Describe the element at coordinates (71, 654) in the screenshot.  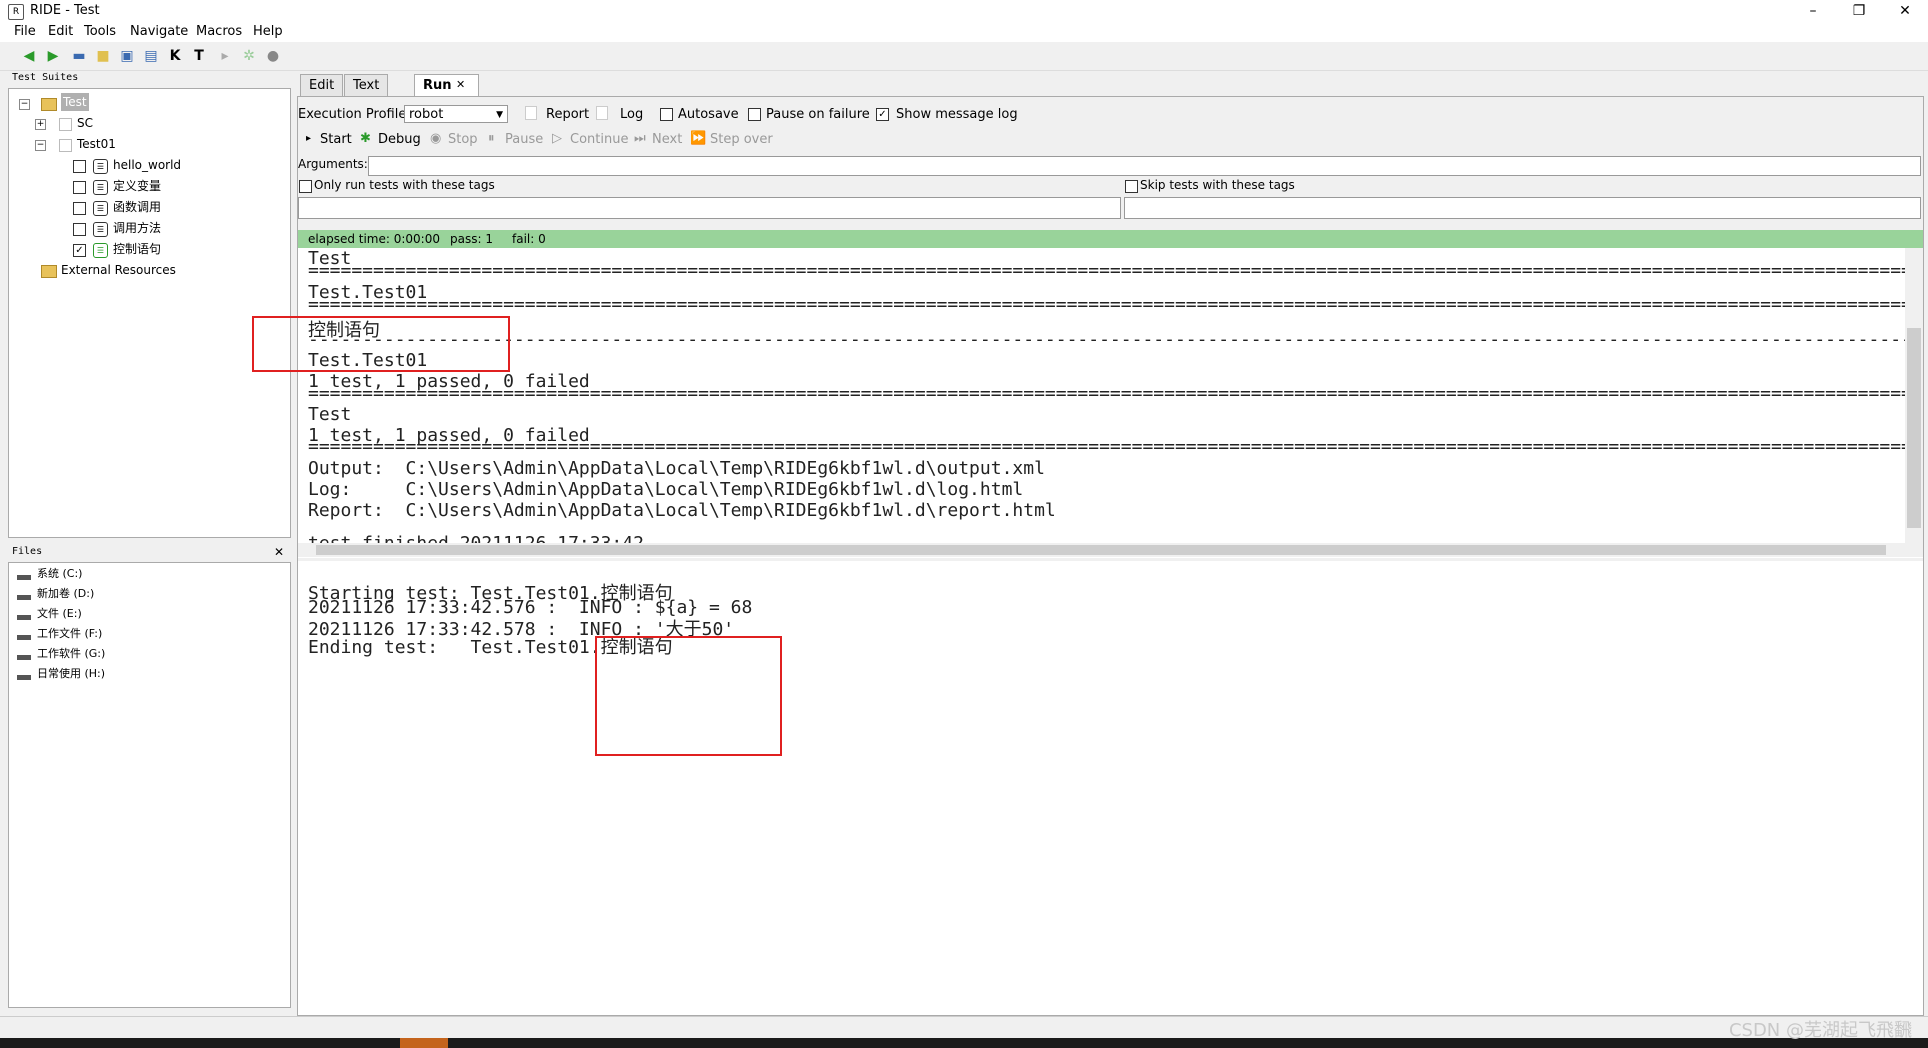
I see `drive-item: 工作软件 (G:)` at that location.